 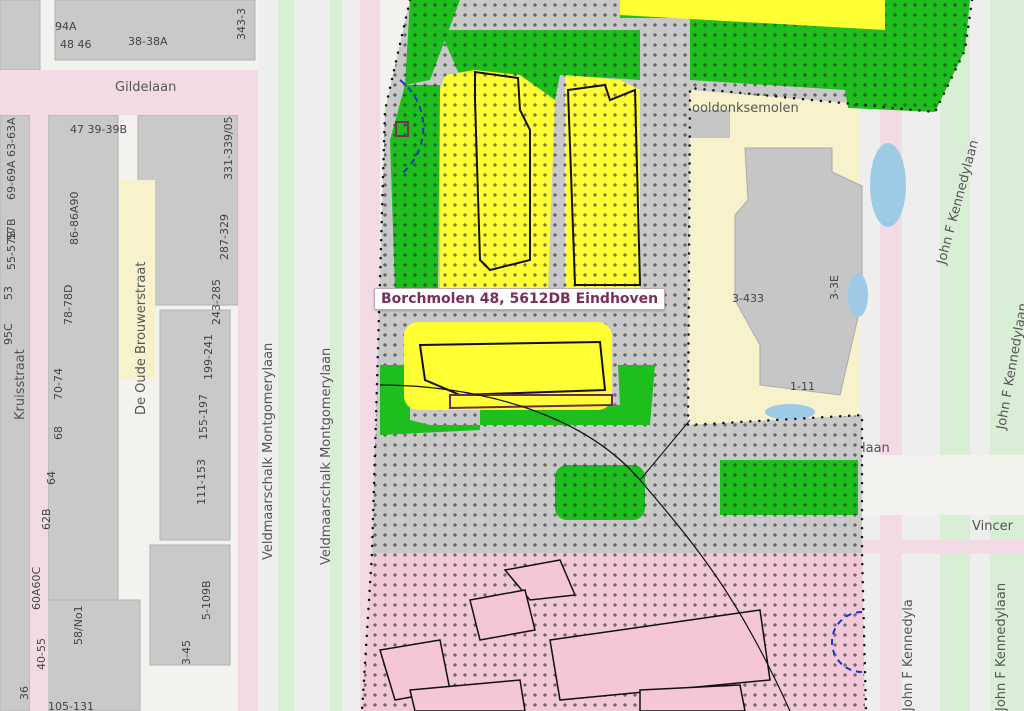 What do you see at coordinates (241, 24) in the screenshot?
I see `svg-text: 343-3` at bounding box center [241, 24].